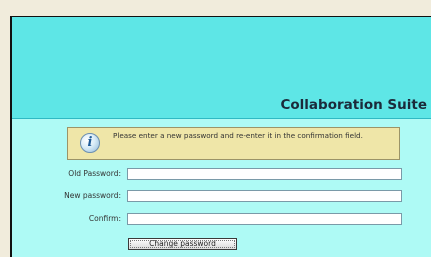  I want to click on new-password-label: New password:, so click(92, 195).